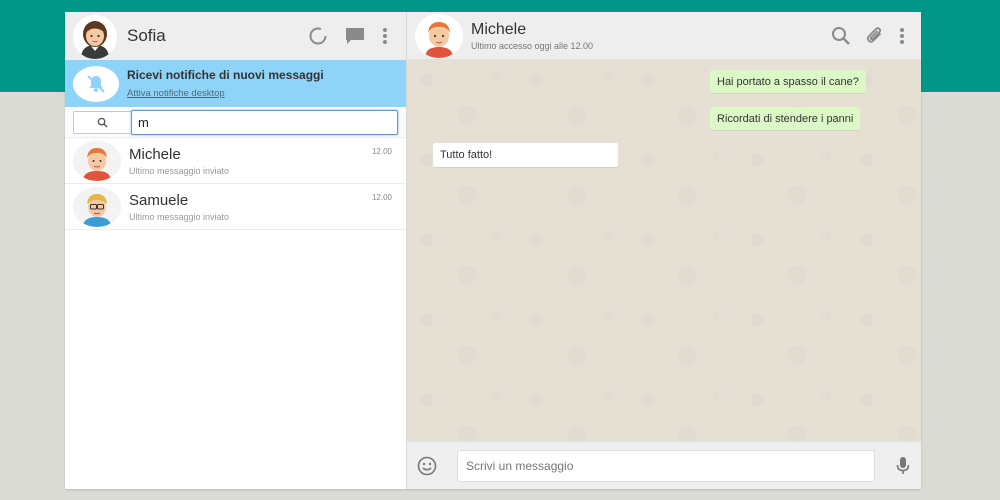 Image resolution: width=1000 pixels, height=500 pixels. I want to click on message-input, so click(666, 465).